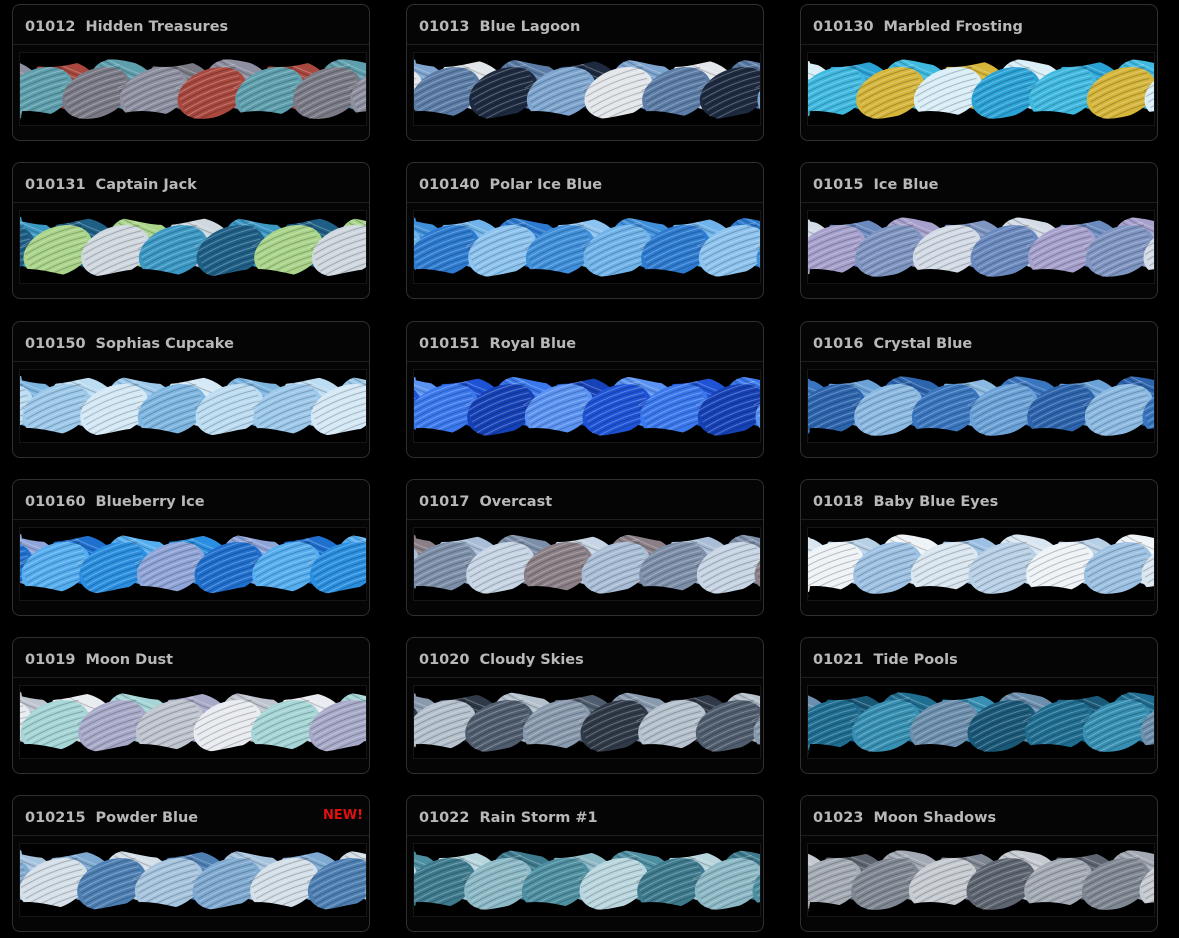 The width and height of the screenshot is (1179, 938). I want to click on thread-card: 010215 Powder Blue NEW!, so click(191, 863).